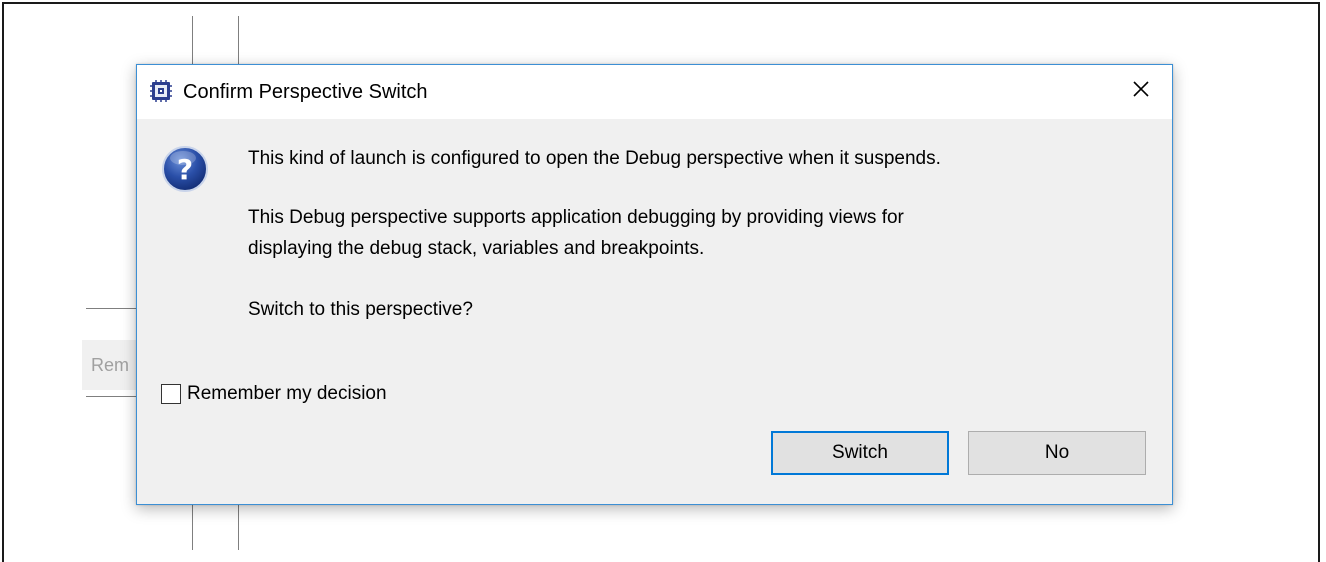  I want to click on dialog-title: Confirm Perspective Switch, so click(305, 92).